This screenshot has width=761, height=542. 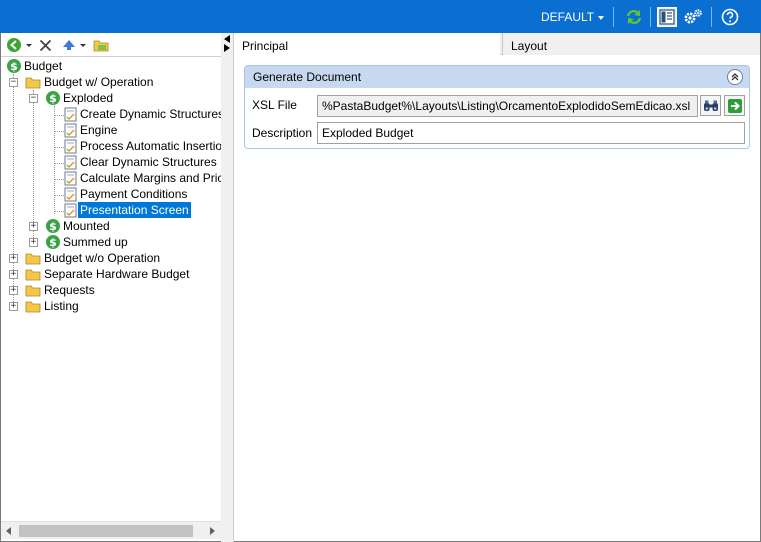 I want to click on tree-node-budget-with-operation: Budget w/ Operation, so click(x=90, y=82).